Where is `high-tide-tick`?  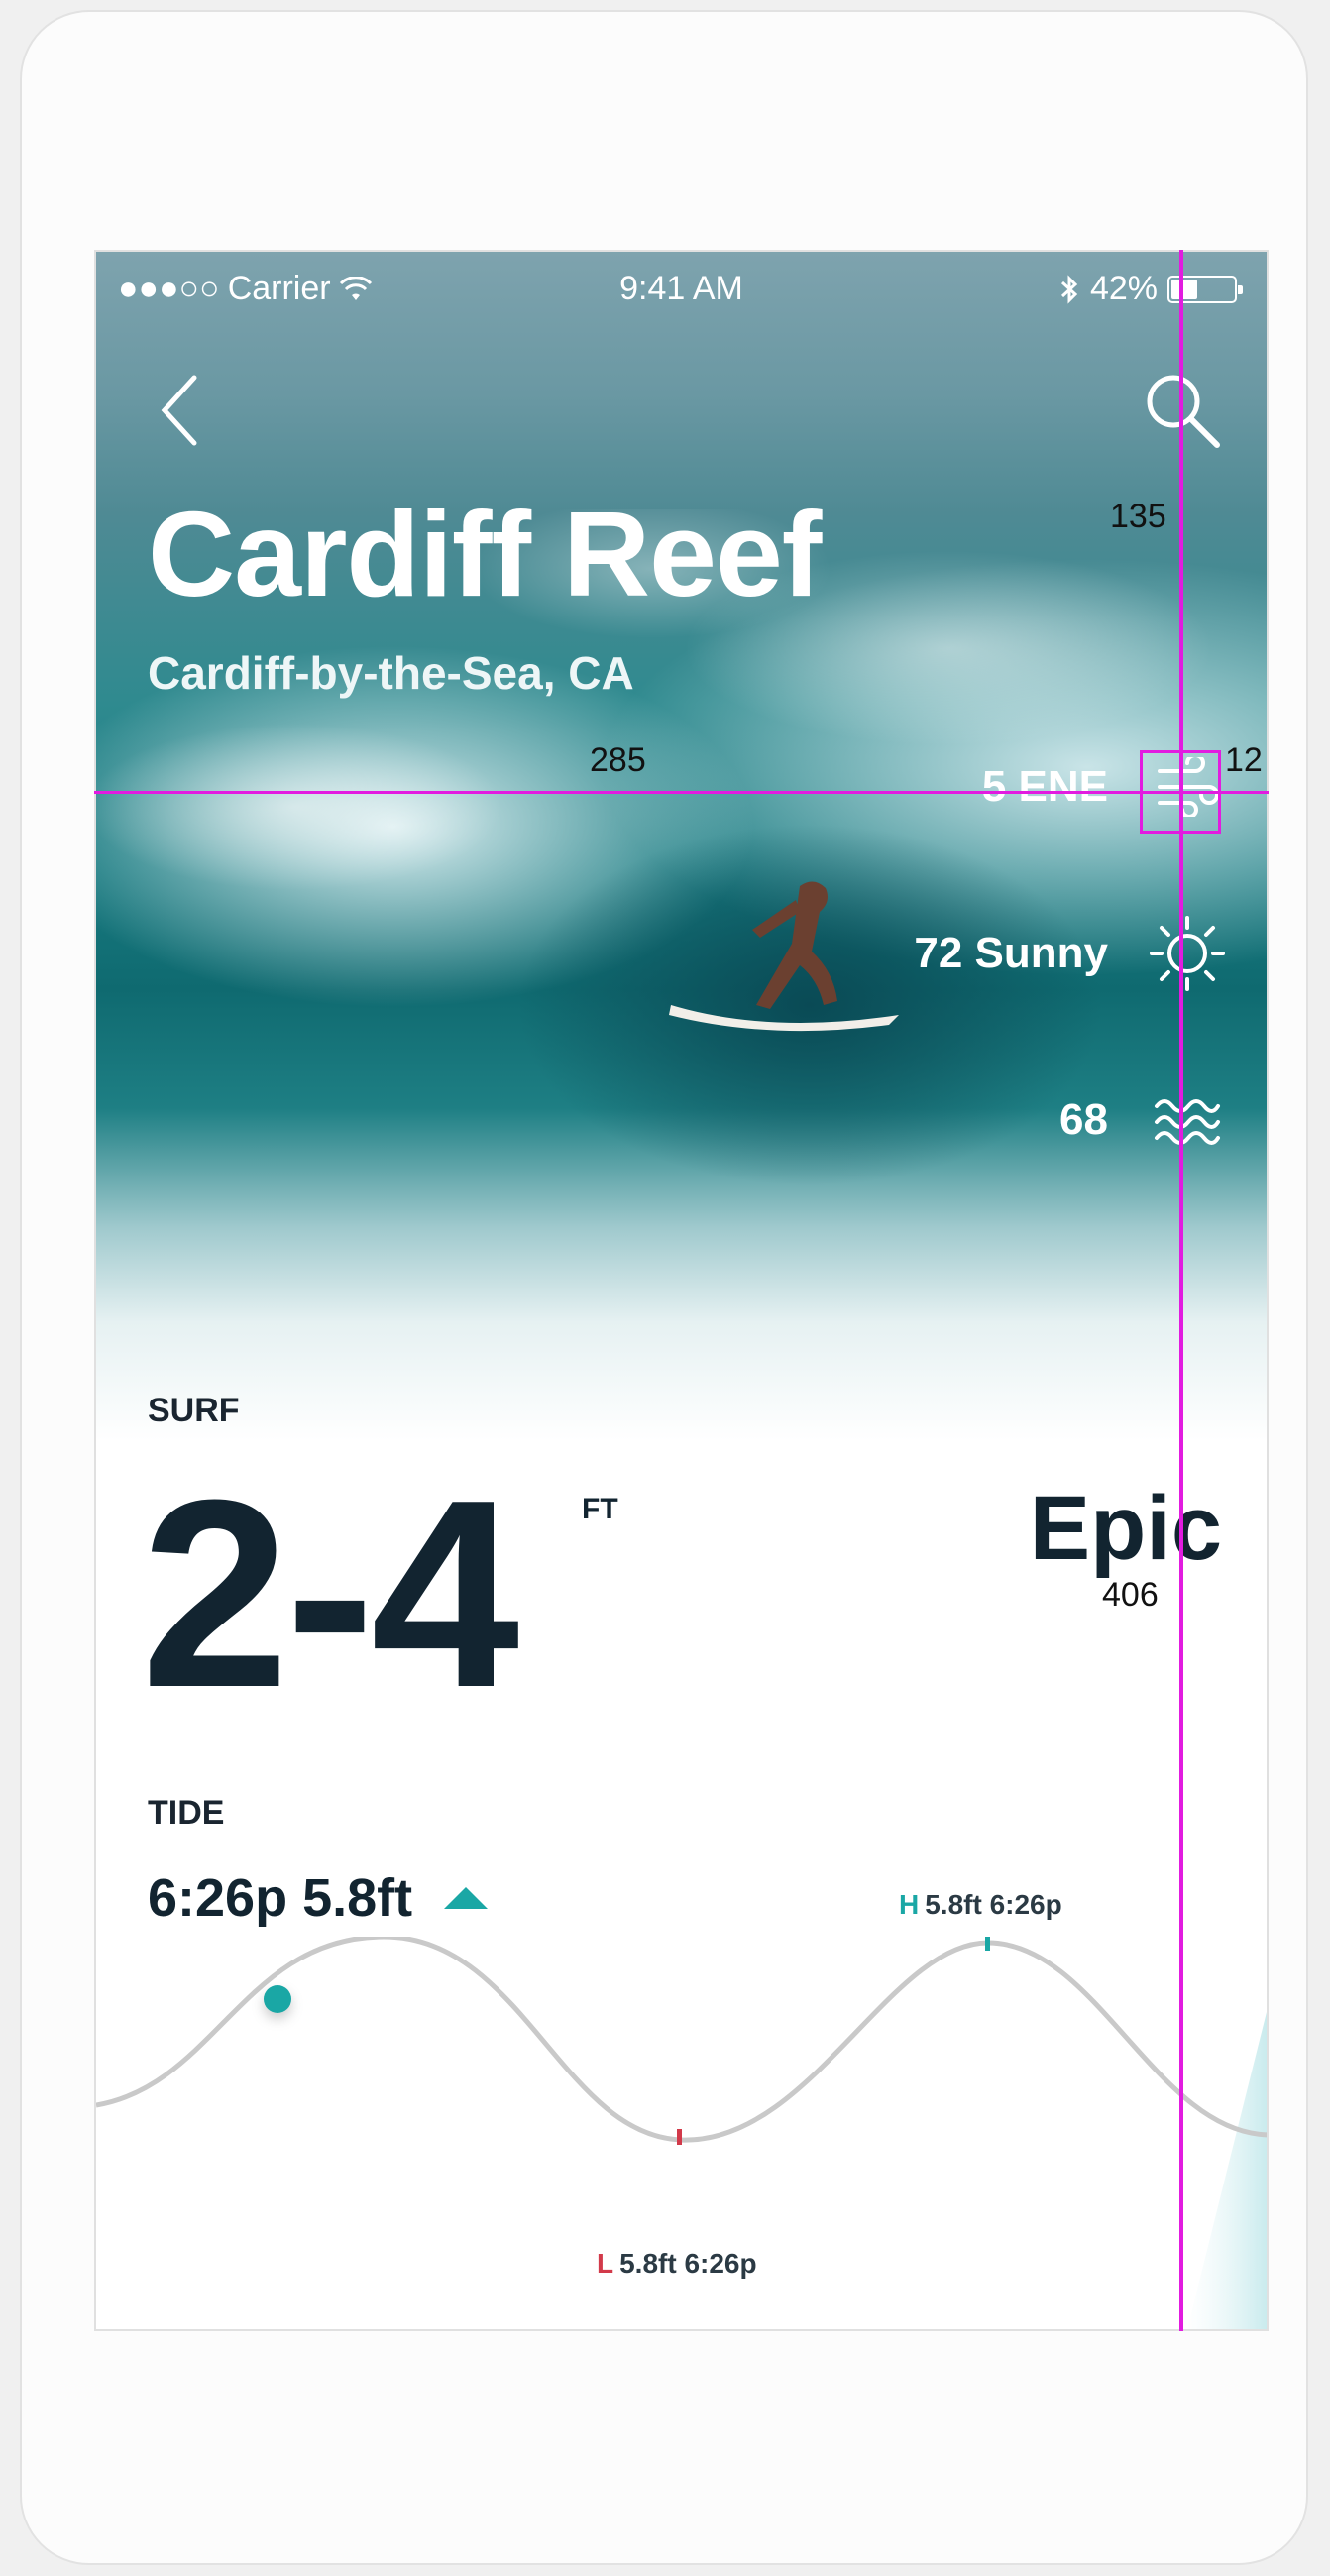
high-tide-tick is located at coordinates (987, 1944).